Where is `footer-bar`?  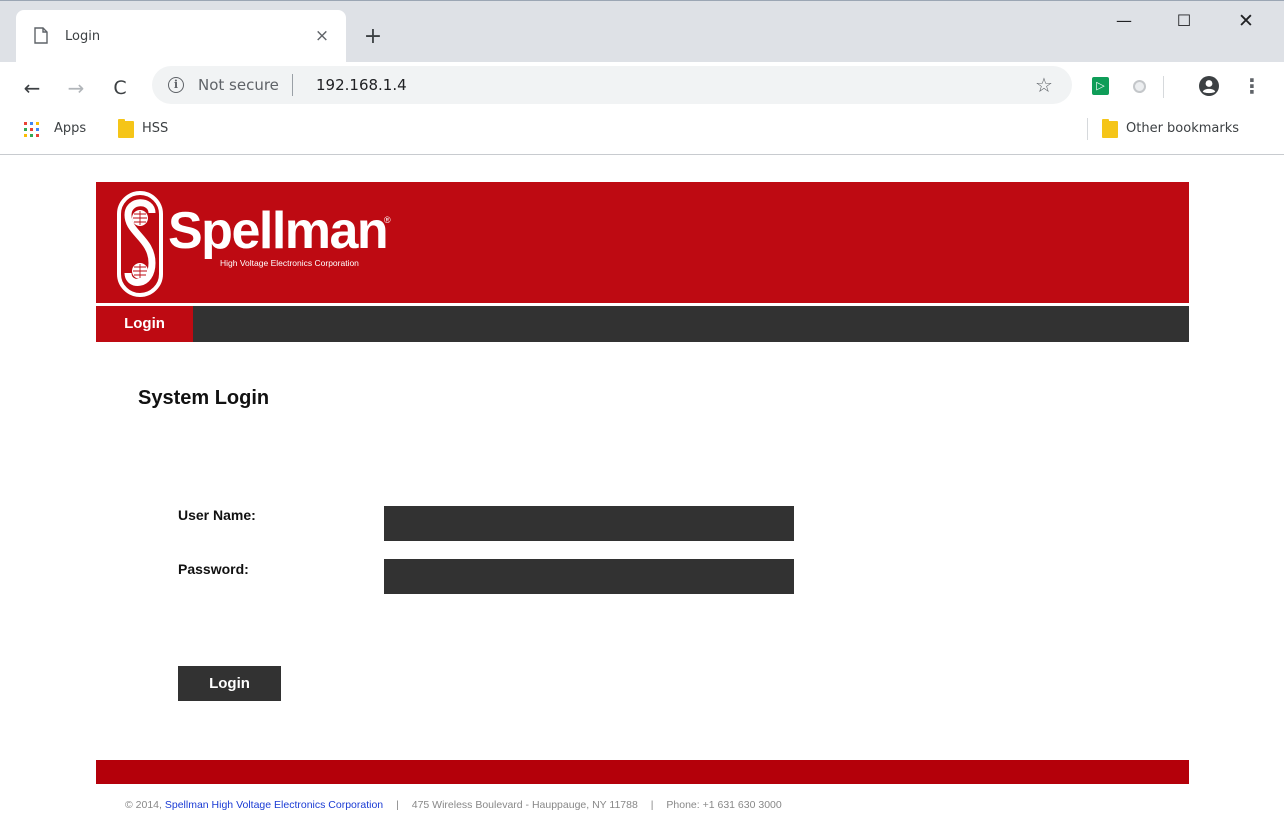
footer-bar is located at coordinates (642, 772).